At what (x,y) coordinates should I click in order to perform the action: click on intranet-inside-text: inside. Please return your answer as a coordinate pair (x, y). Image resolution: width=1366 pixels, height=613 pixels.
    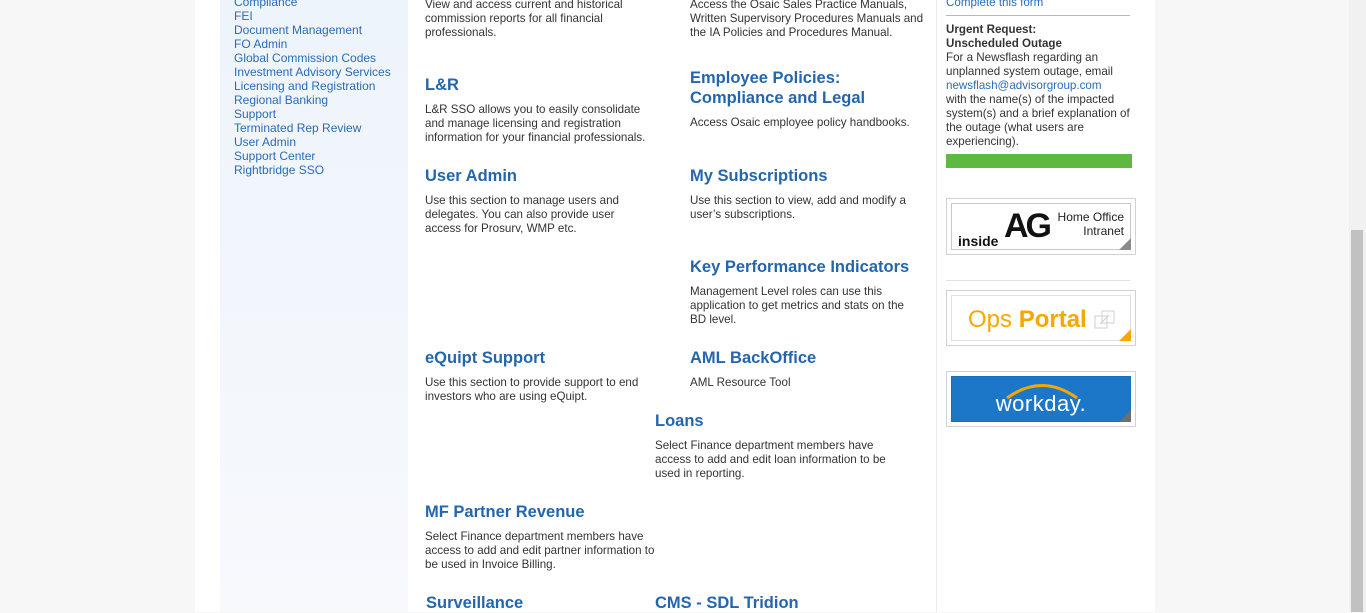
    Looking at the image, I should click on (978, 241).